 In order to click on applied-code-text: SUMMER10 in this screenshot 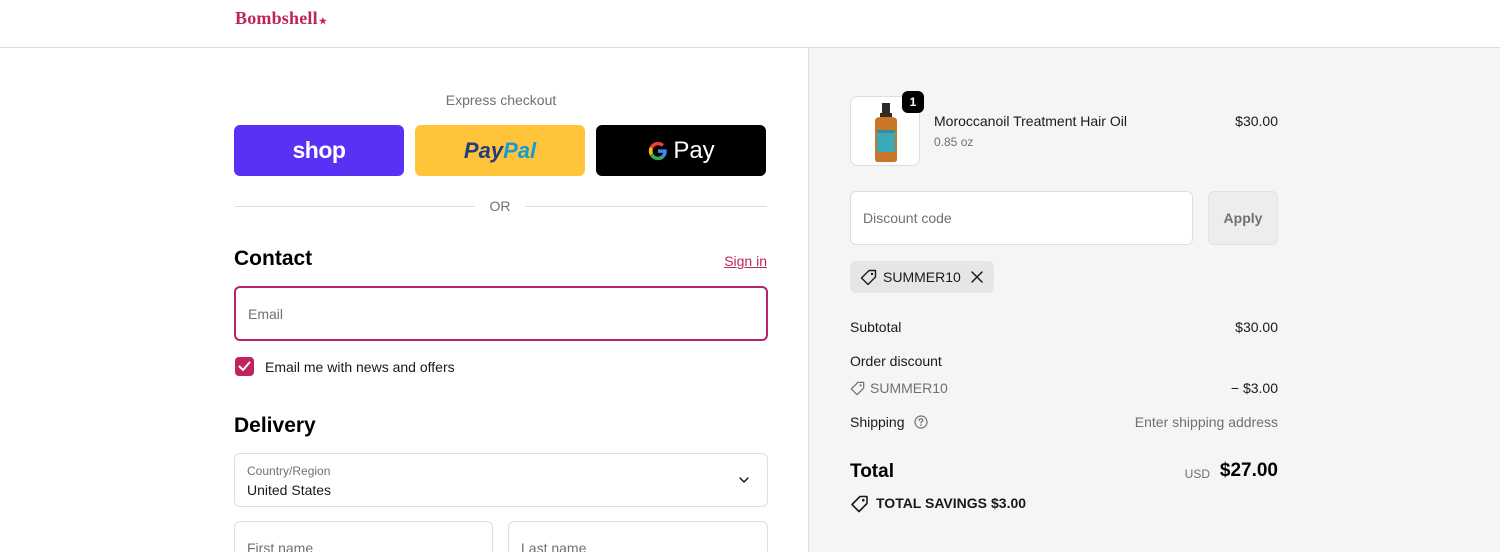, I will do `click(922, 277)`.